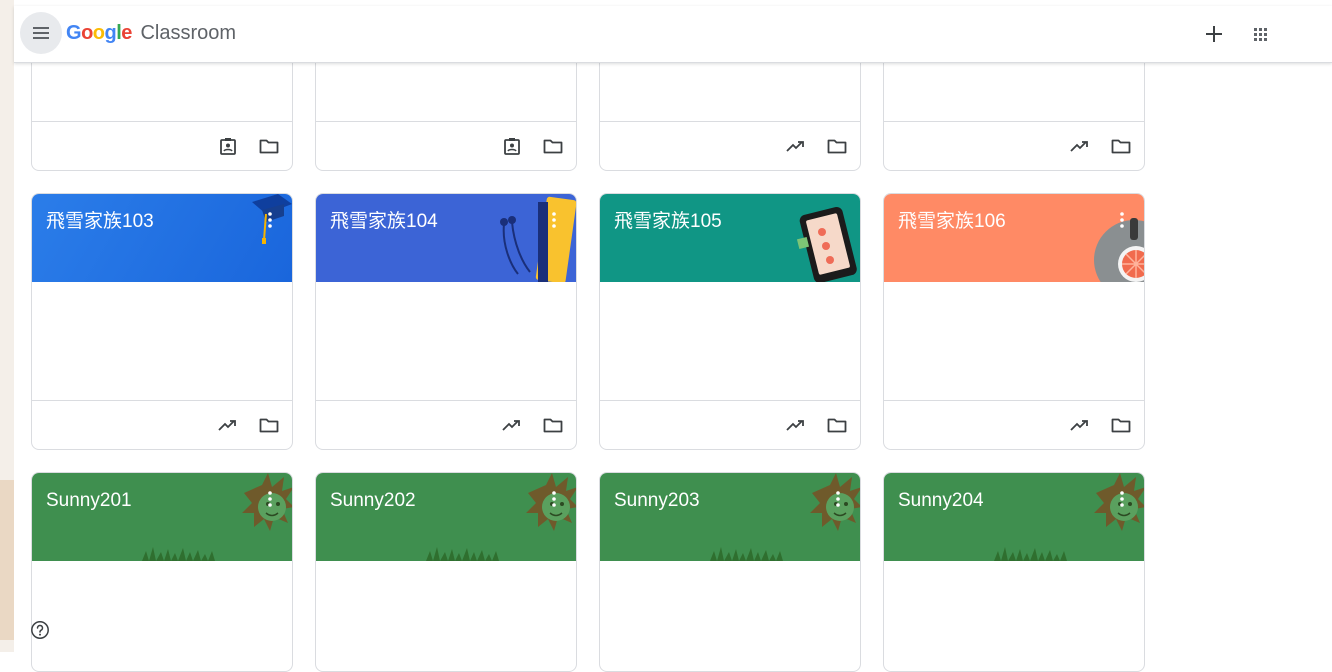 This screenshot has width=1332, height=672. I want to click on class-banner: 飛雪家族106, so click(1014, 238).